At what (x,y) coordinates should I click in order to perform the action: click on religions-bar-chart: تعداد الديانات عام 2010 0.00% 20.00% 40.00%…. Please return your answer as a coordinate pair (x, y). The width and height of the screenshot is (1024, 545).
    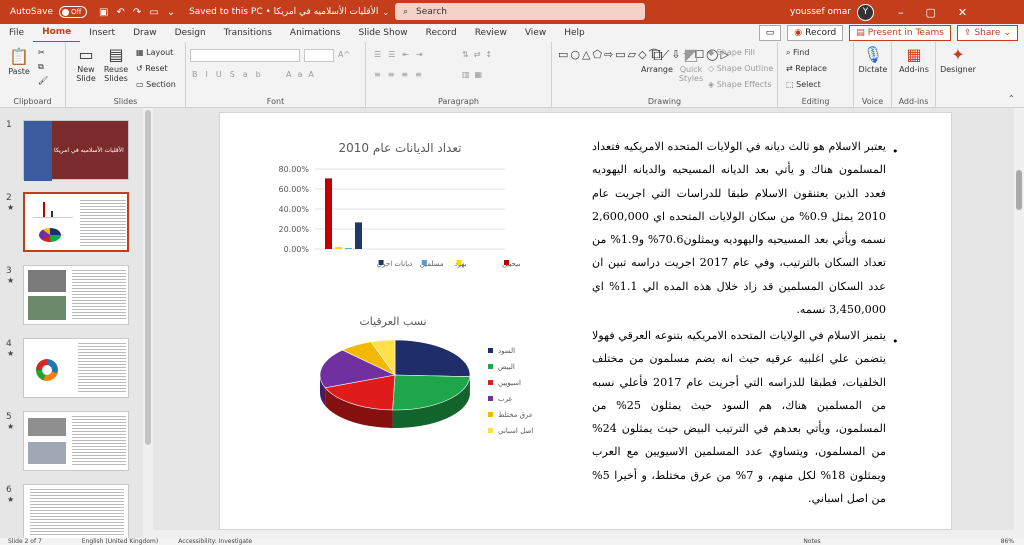
    Looking at the image, I should click on (395, 203).